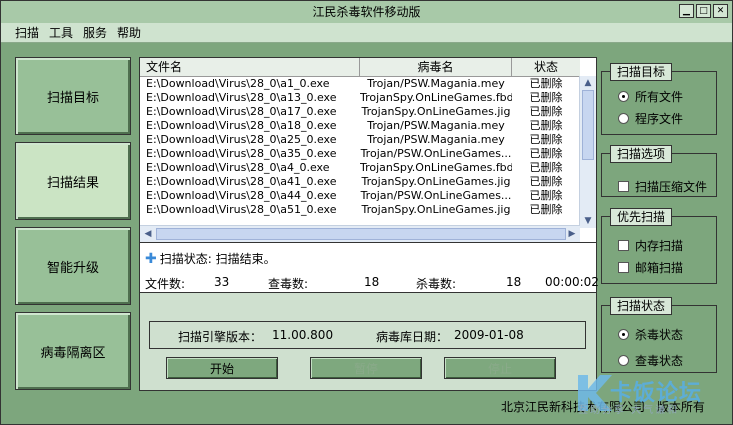 The width and height of the screenshot is (733, 425). What do you see at coordinates (588, 221) in the screenshot?
I see `scroll-down-icon: ▼` at bounding box center [588, 221].